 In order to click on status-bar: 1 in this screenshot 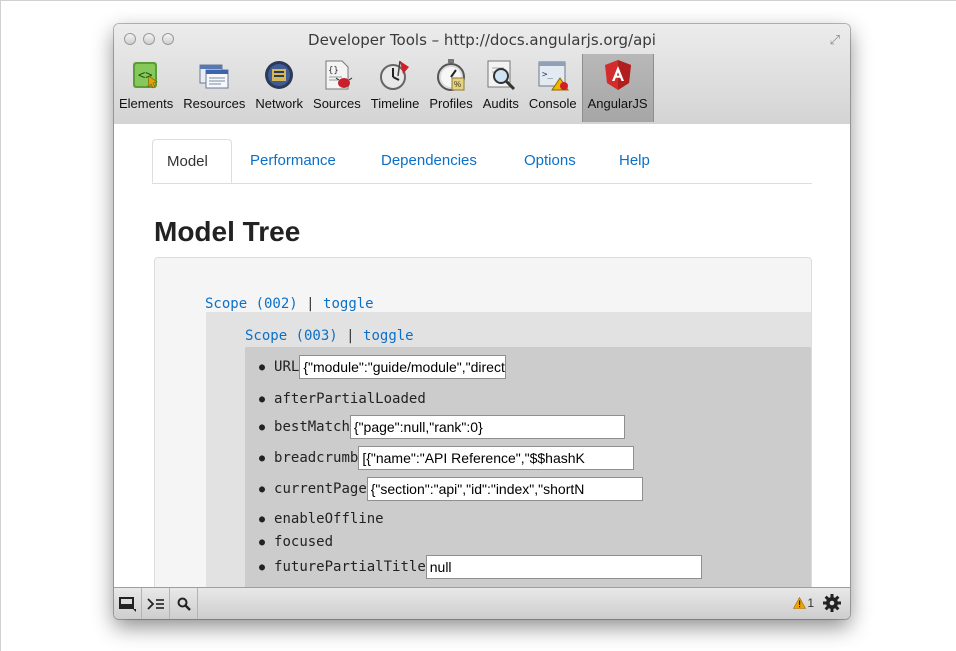, I will do `click(482, 603)`.